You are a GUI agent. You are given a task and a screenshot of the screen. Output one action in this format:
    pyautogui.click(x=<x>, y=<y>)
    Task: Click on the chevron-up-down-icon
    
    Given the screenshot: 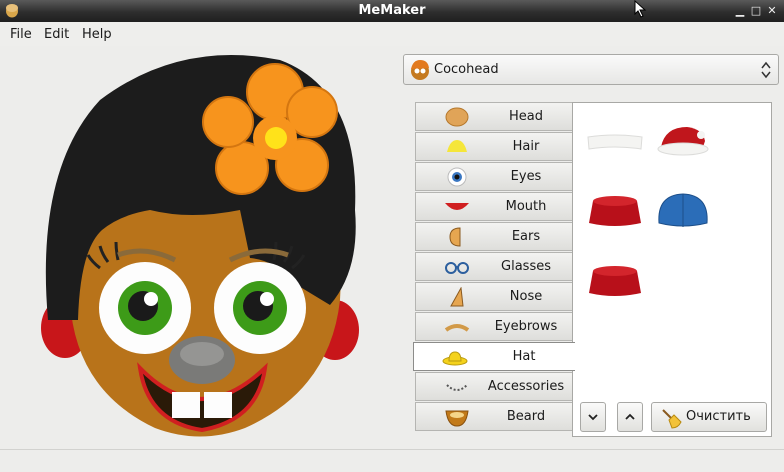 What is the action you would take?
    pyautogui.click(x=766, y=70)
    